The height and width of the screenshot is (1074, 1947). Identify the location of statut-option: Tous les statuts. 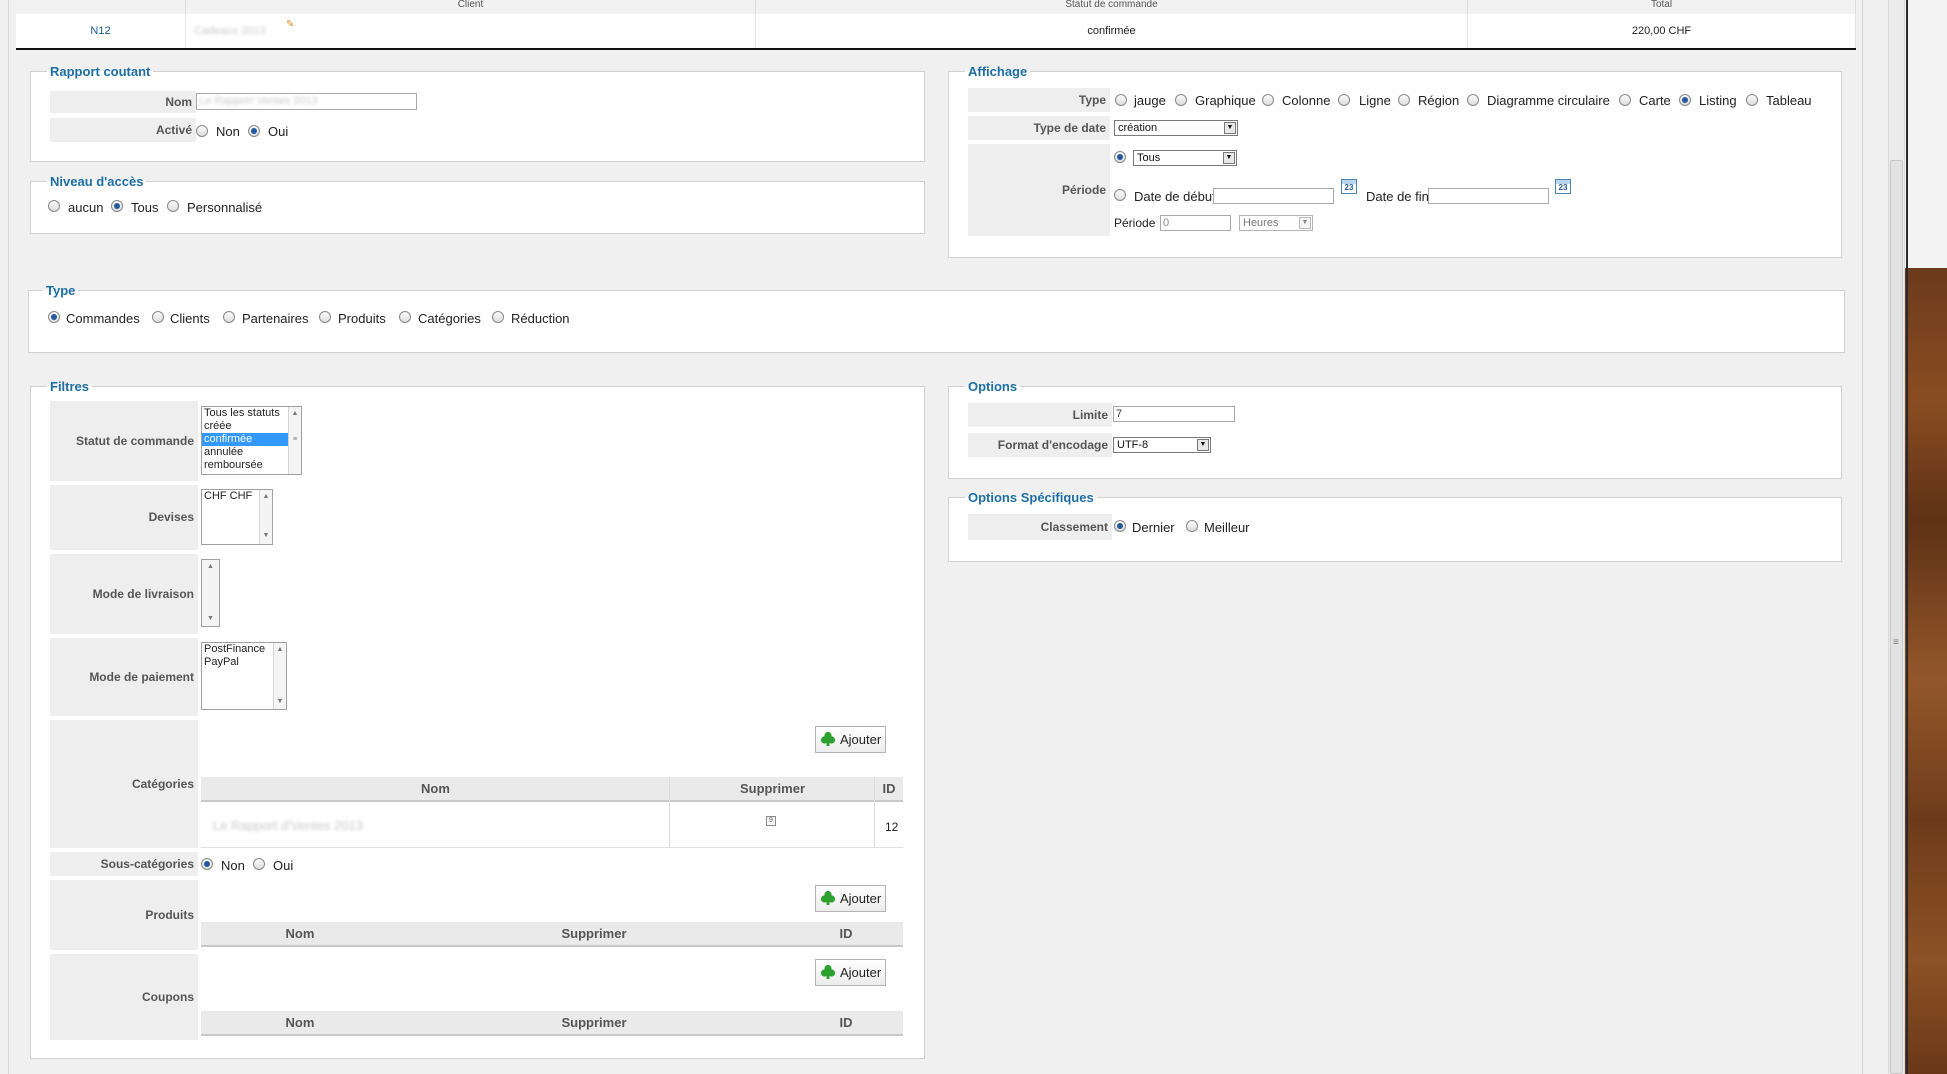
(251, 413).